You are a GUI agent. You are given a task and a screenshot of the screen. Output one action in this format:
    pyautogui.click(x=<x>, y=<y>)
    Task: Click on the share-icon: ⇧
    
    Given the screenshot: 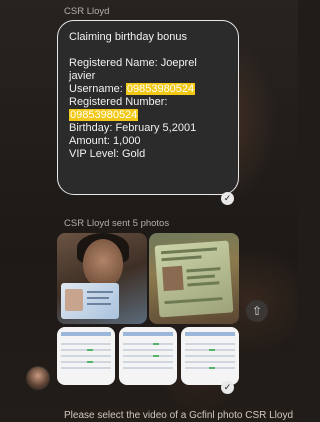 What is the action you would take?
    pyautogui.click(x=257, y=311)
    